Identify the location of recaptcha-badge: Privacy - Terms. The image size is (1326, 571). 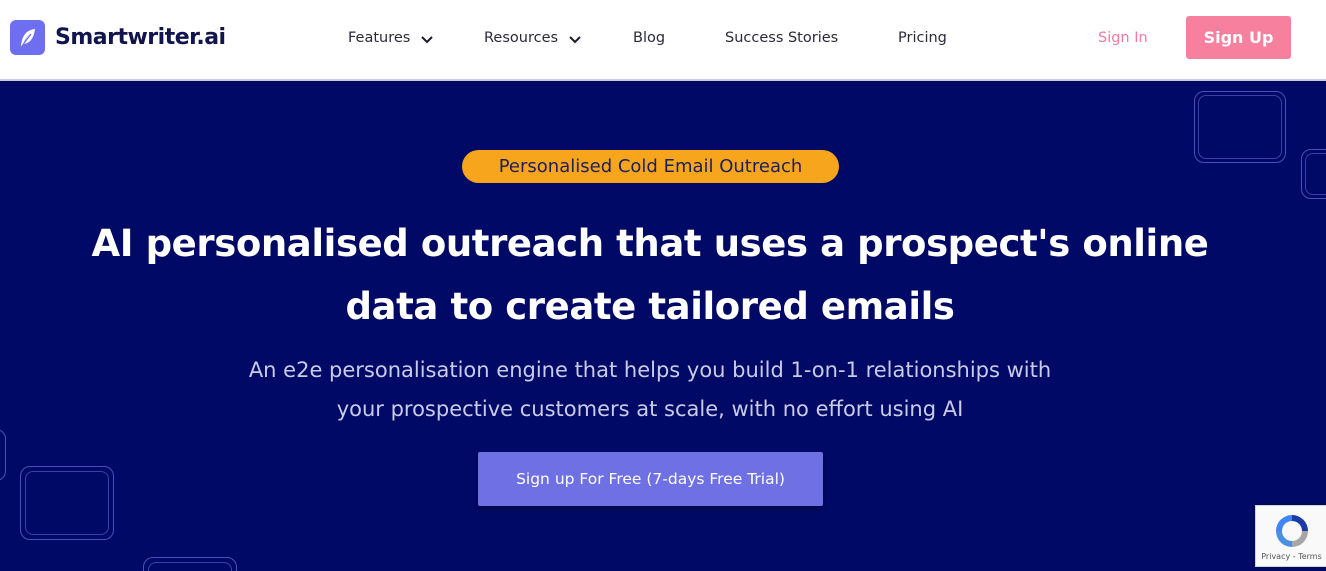
(1290, 536).